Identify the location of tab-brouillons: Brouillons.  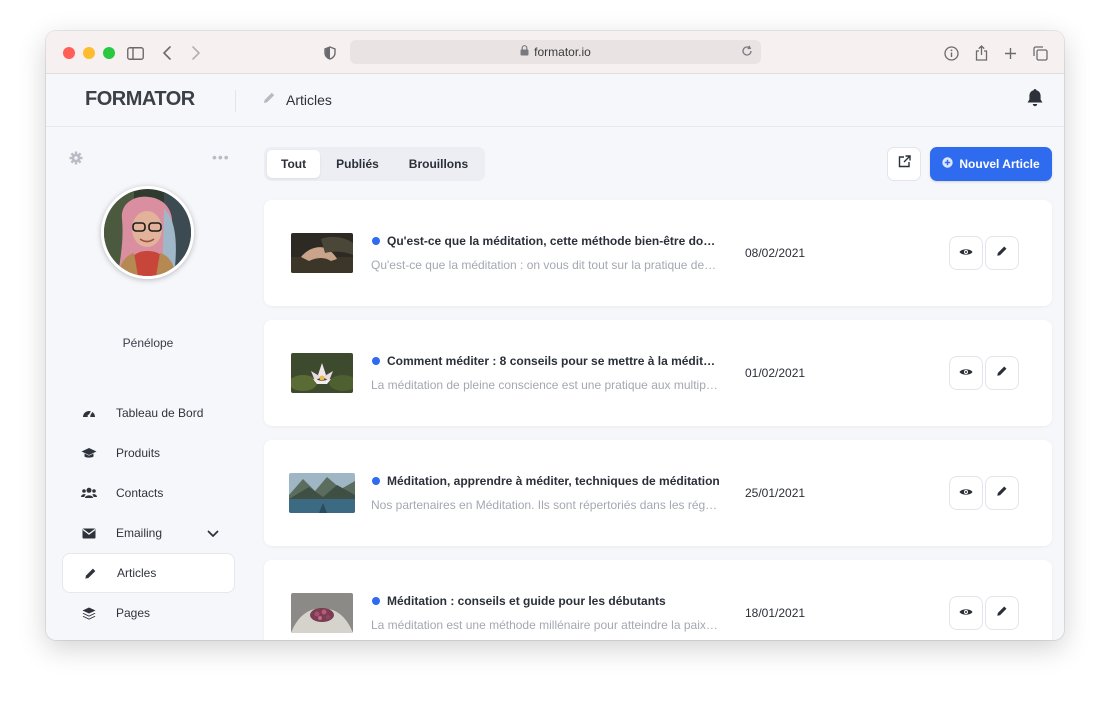
(438, 164).